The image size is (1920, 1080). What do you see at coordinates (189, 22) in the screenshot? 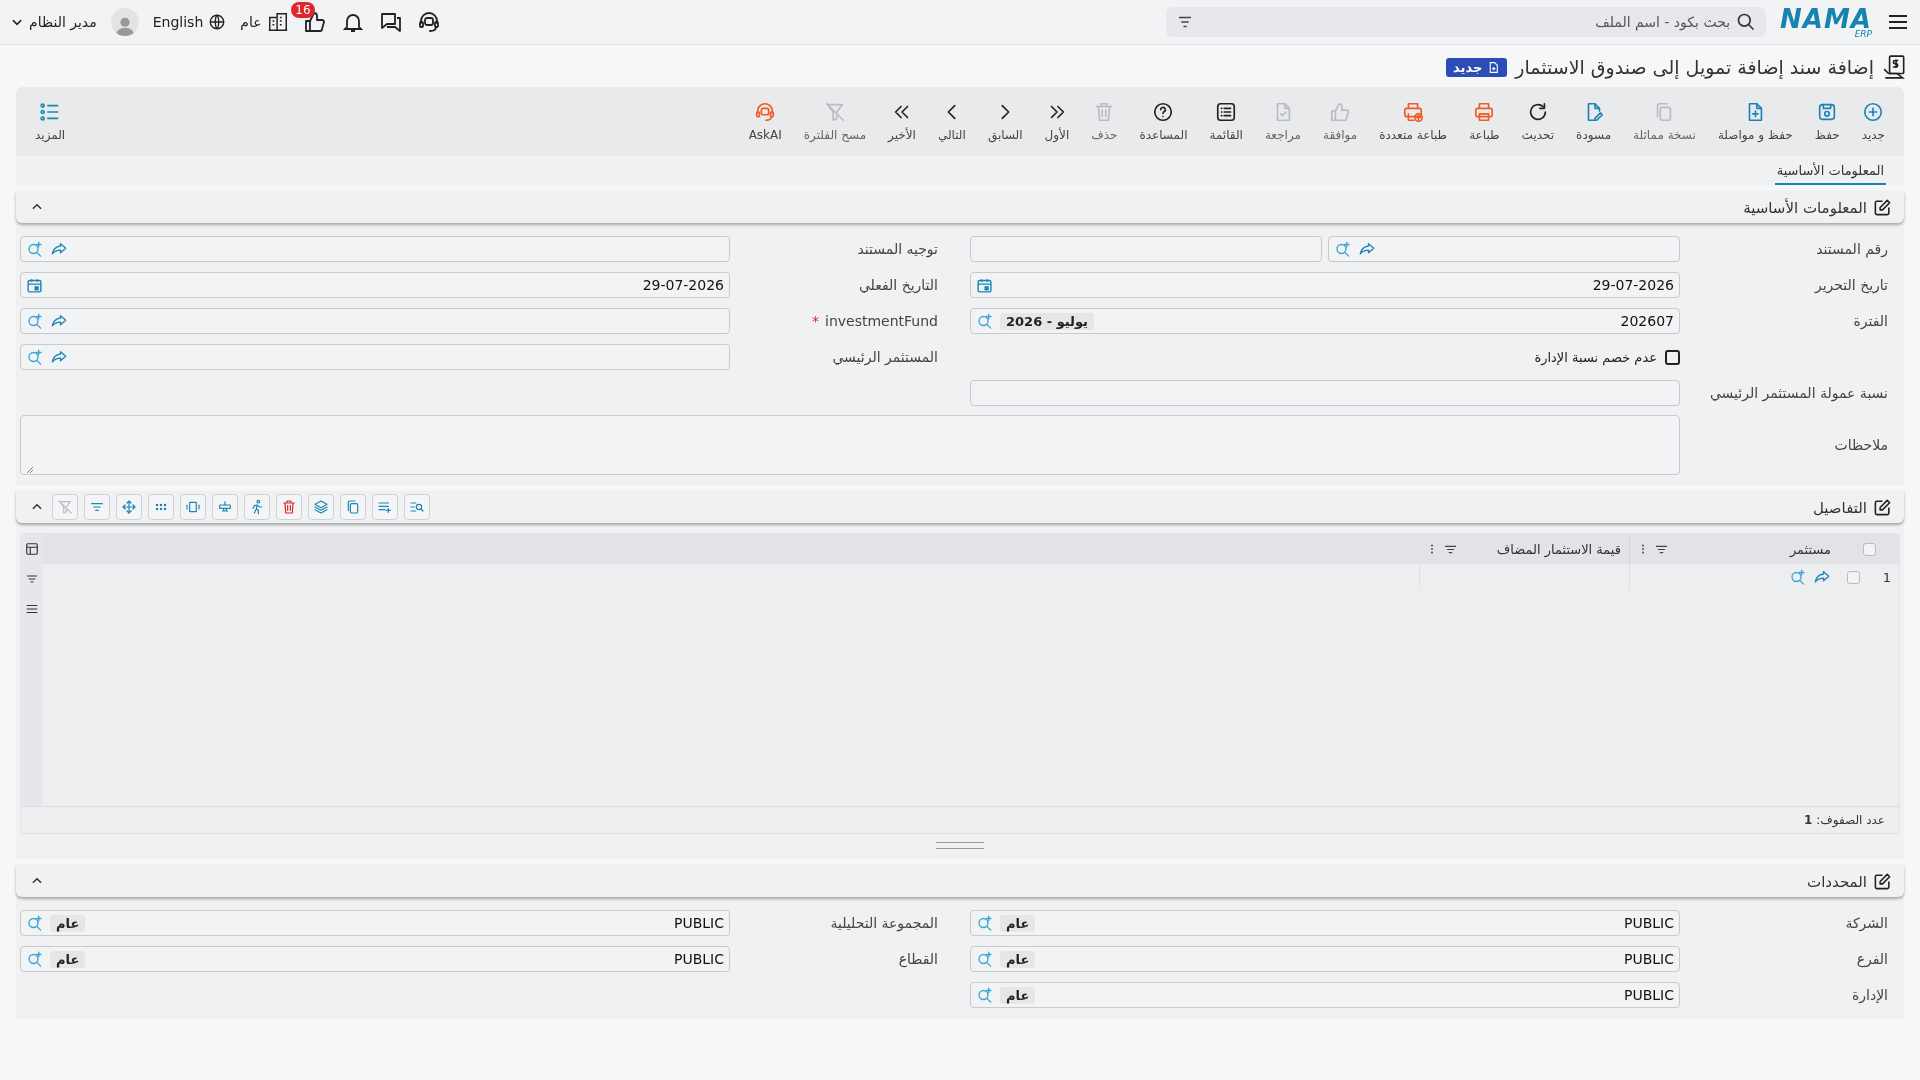
I see `language-selector: English` at bounding box center [189, 22].